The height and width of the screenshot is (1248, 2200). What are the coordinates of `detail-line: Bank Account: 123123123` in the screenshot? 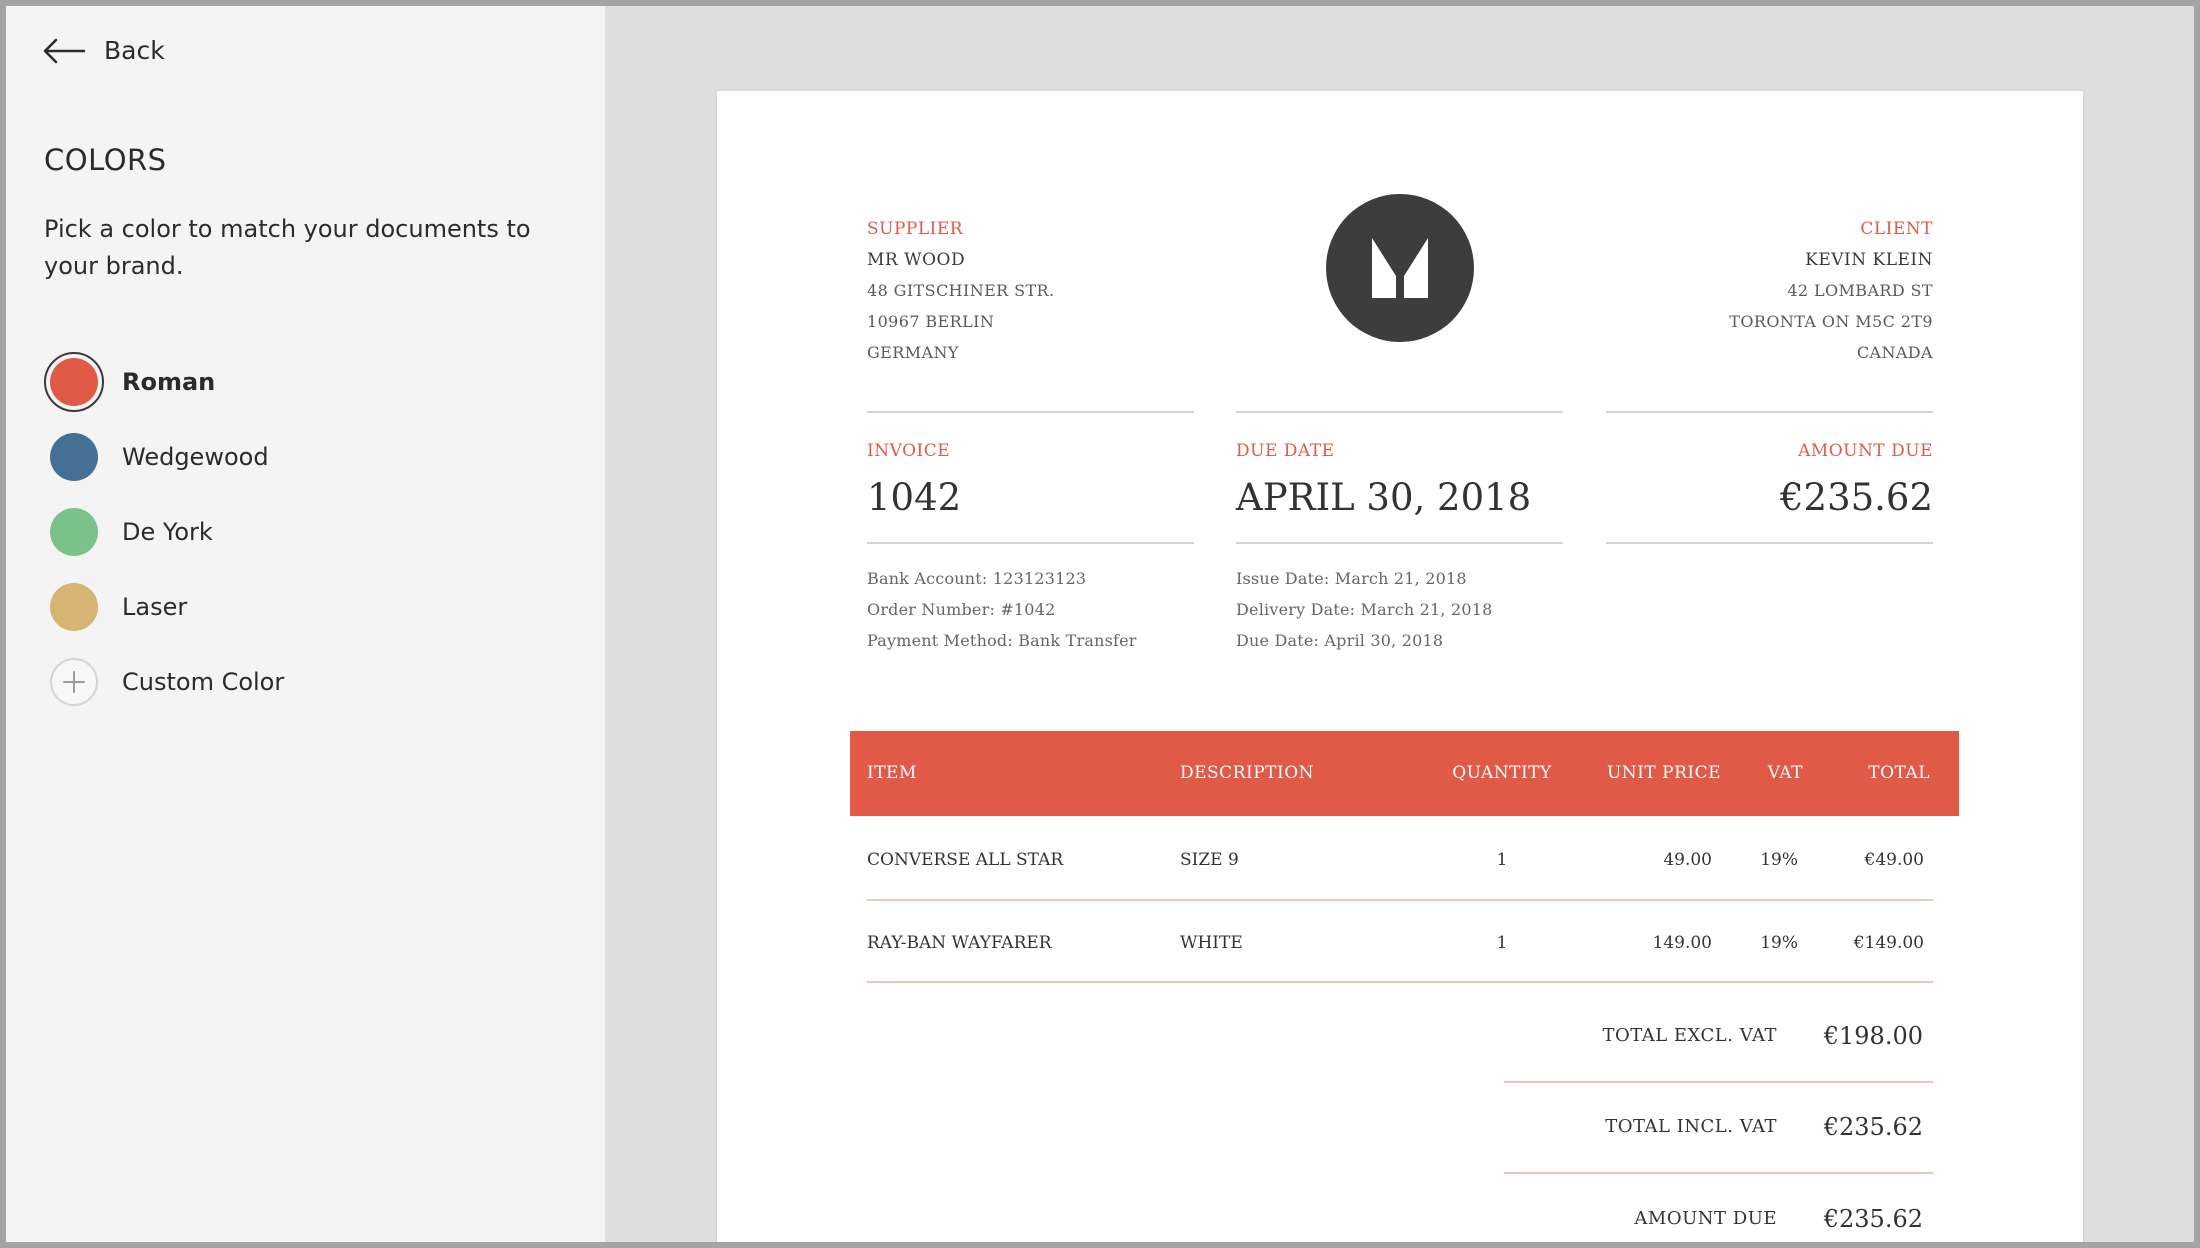 It's located at (977, 578).